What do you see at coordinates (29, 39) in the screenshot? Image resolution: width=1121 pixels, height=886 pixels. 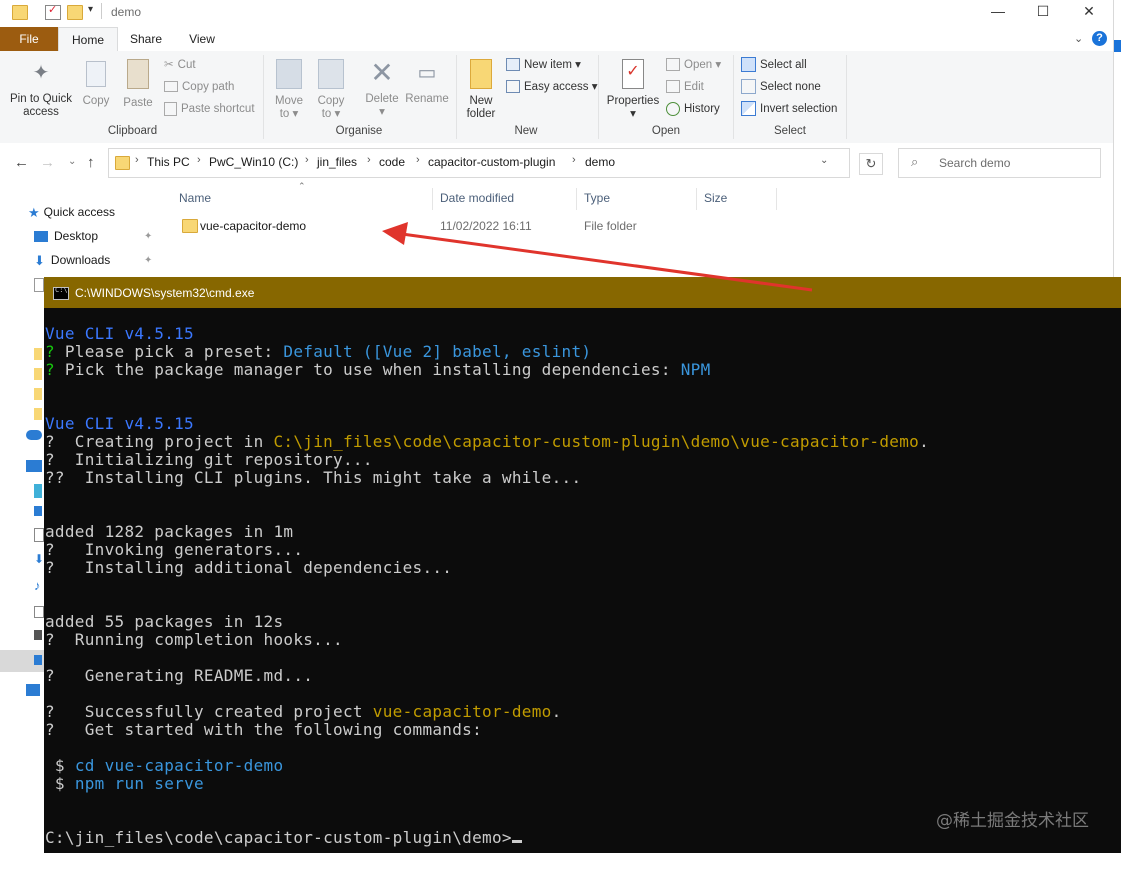 I see `tab-file: File` at bounding box center [29, 39].